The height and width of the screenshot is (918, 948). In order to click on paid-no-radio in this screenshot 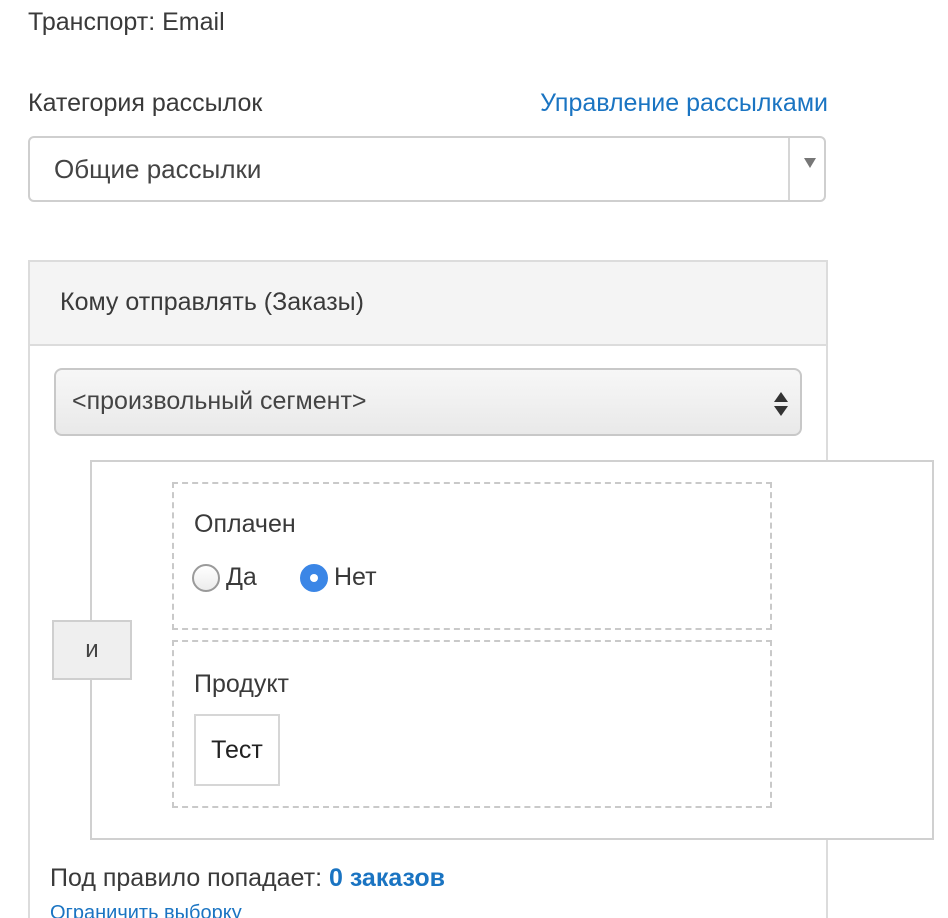, I will do `click(314, 578)`.